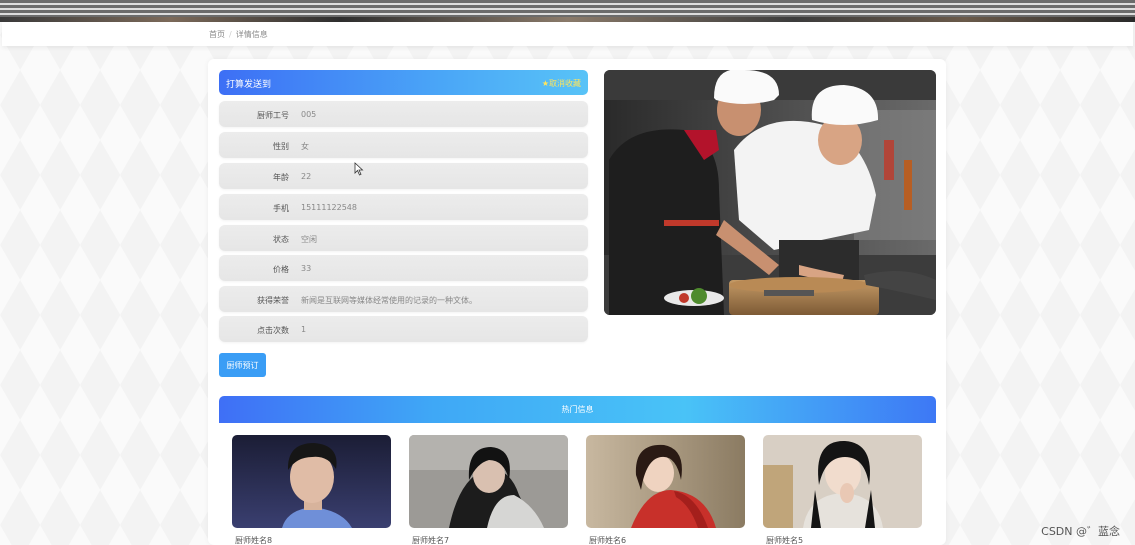 The image size is (1135, 545). I want to click on info-row-price: 价格 33, so click(403, 268).